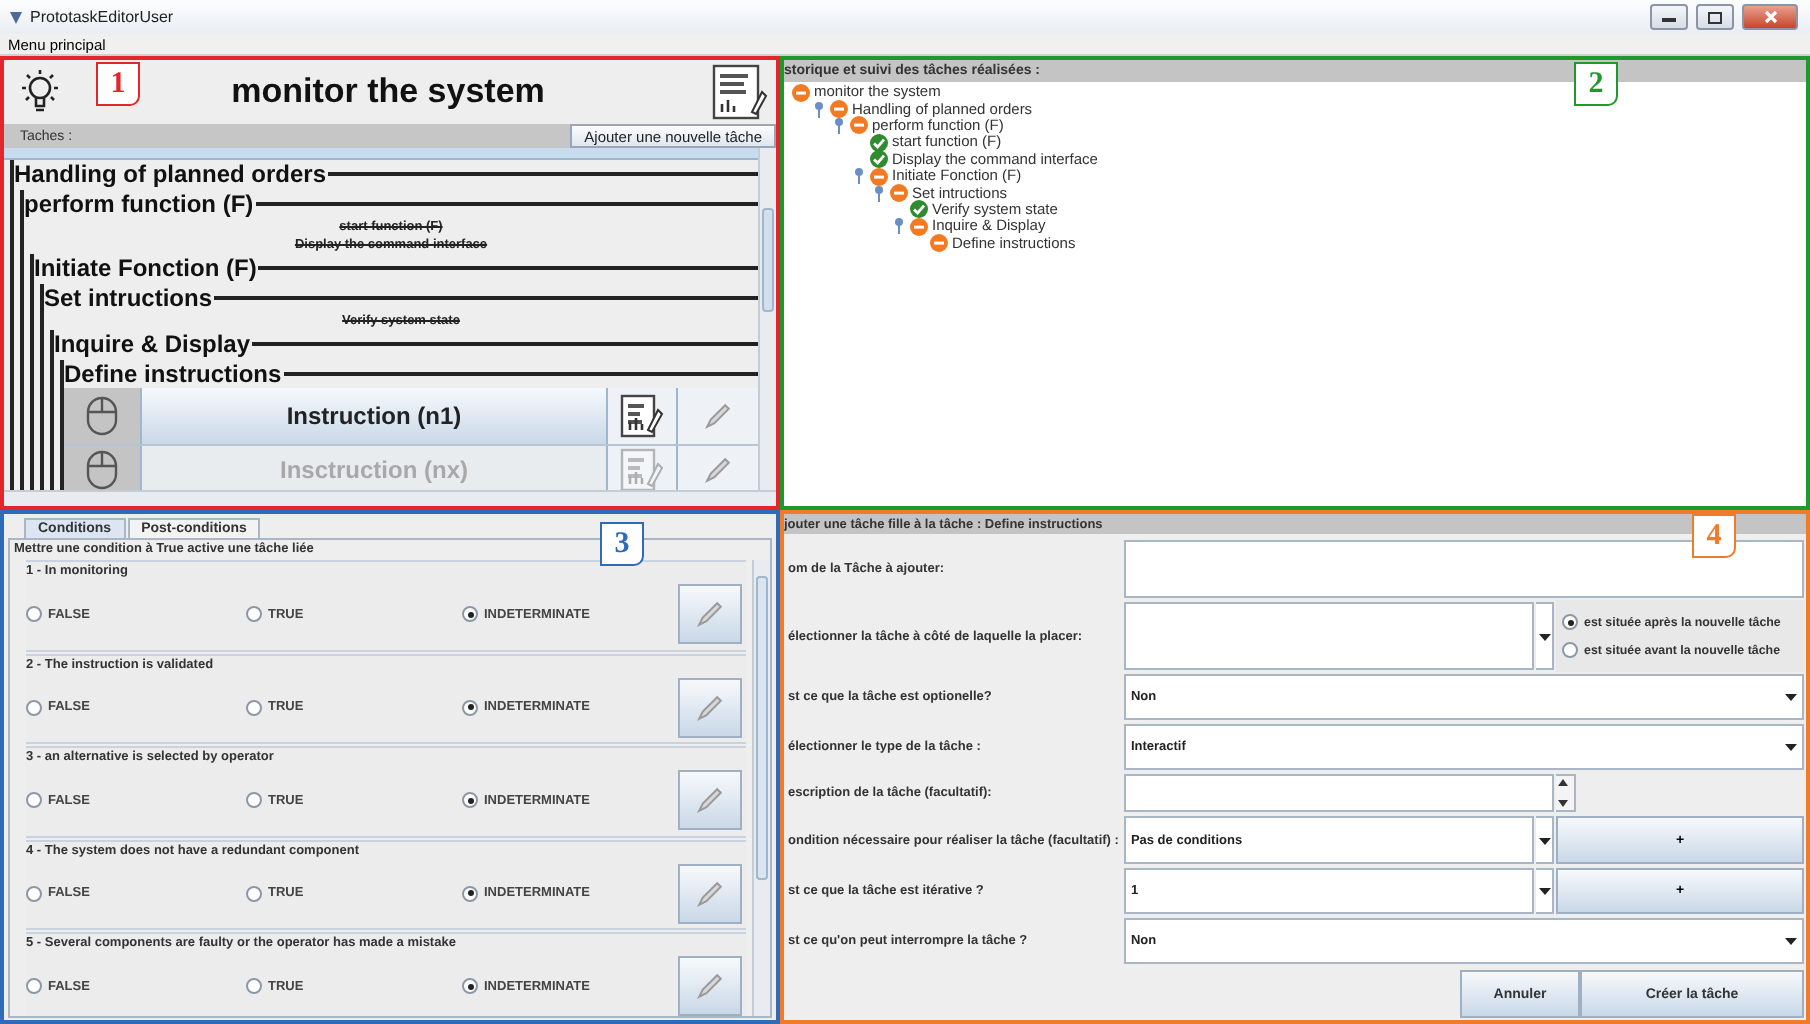 This screenshot has width=1810, height=1024. Describe the element at coordinates (129, 297) in the screenshot. I see `task-heading: Set intructions` at that location.